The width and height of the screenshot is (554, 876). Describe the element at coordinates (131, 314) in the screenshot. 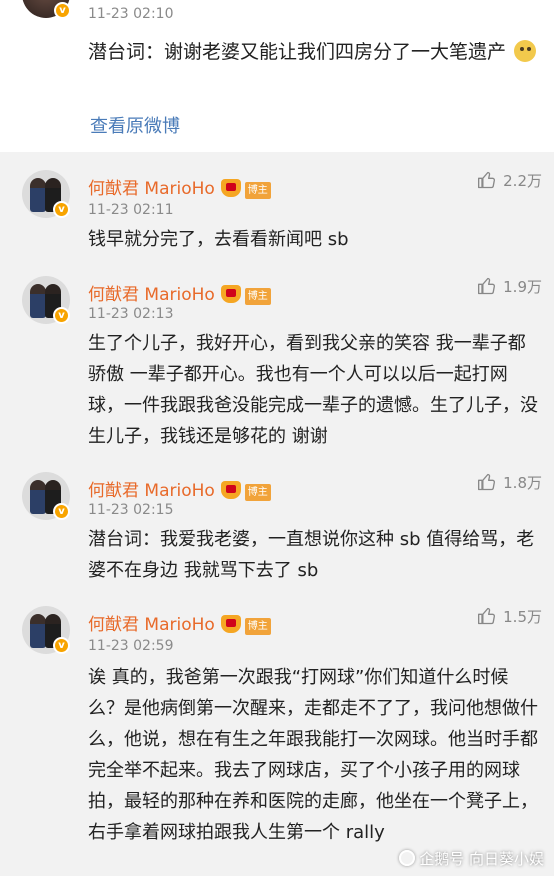

I see `comment-time: 11-23 02:13` at that location.